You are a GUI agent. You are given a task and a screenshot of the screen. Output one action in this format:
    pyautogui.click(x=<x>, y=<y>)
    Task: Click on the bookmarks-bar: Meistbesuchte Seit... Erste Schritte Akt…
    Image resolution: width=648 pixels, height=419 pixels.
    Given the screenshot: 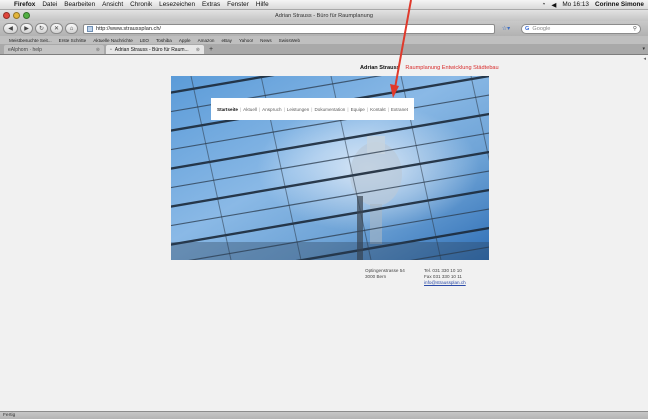 What is the action you would take?
    pyautogui.click(x=324, y=40)
    